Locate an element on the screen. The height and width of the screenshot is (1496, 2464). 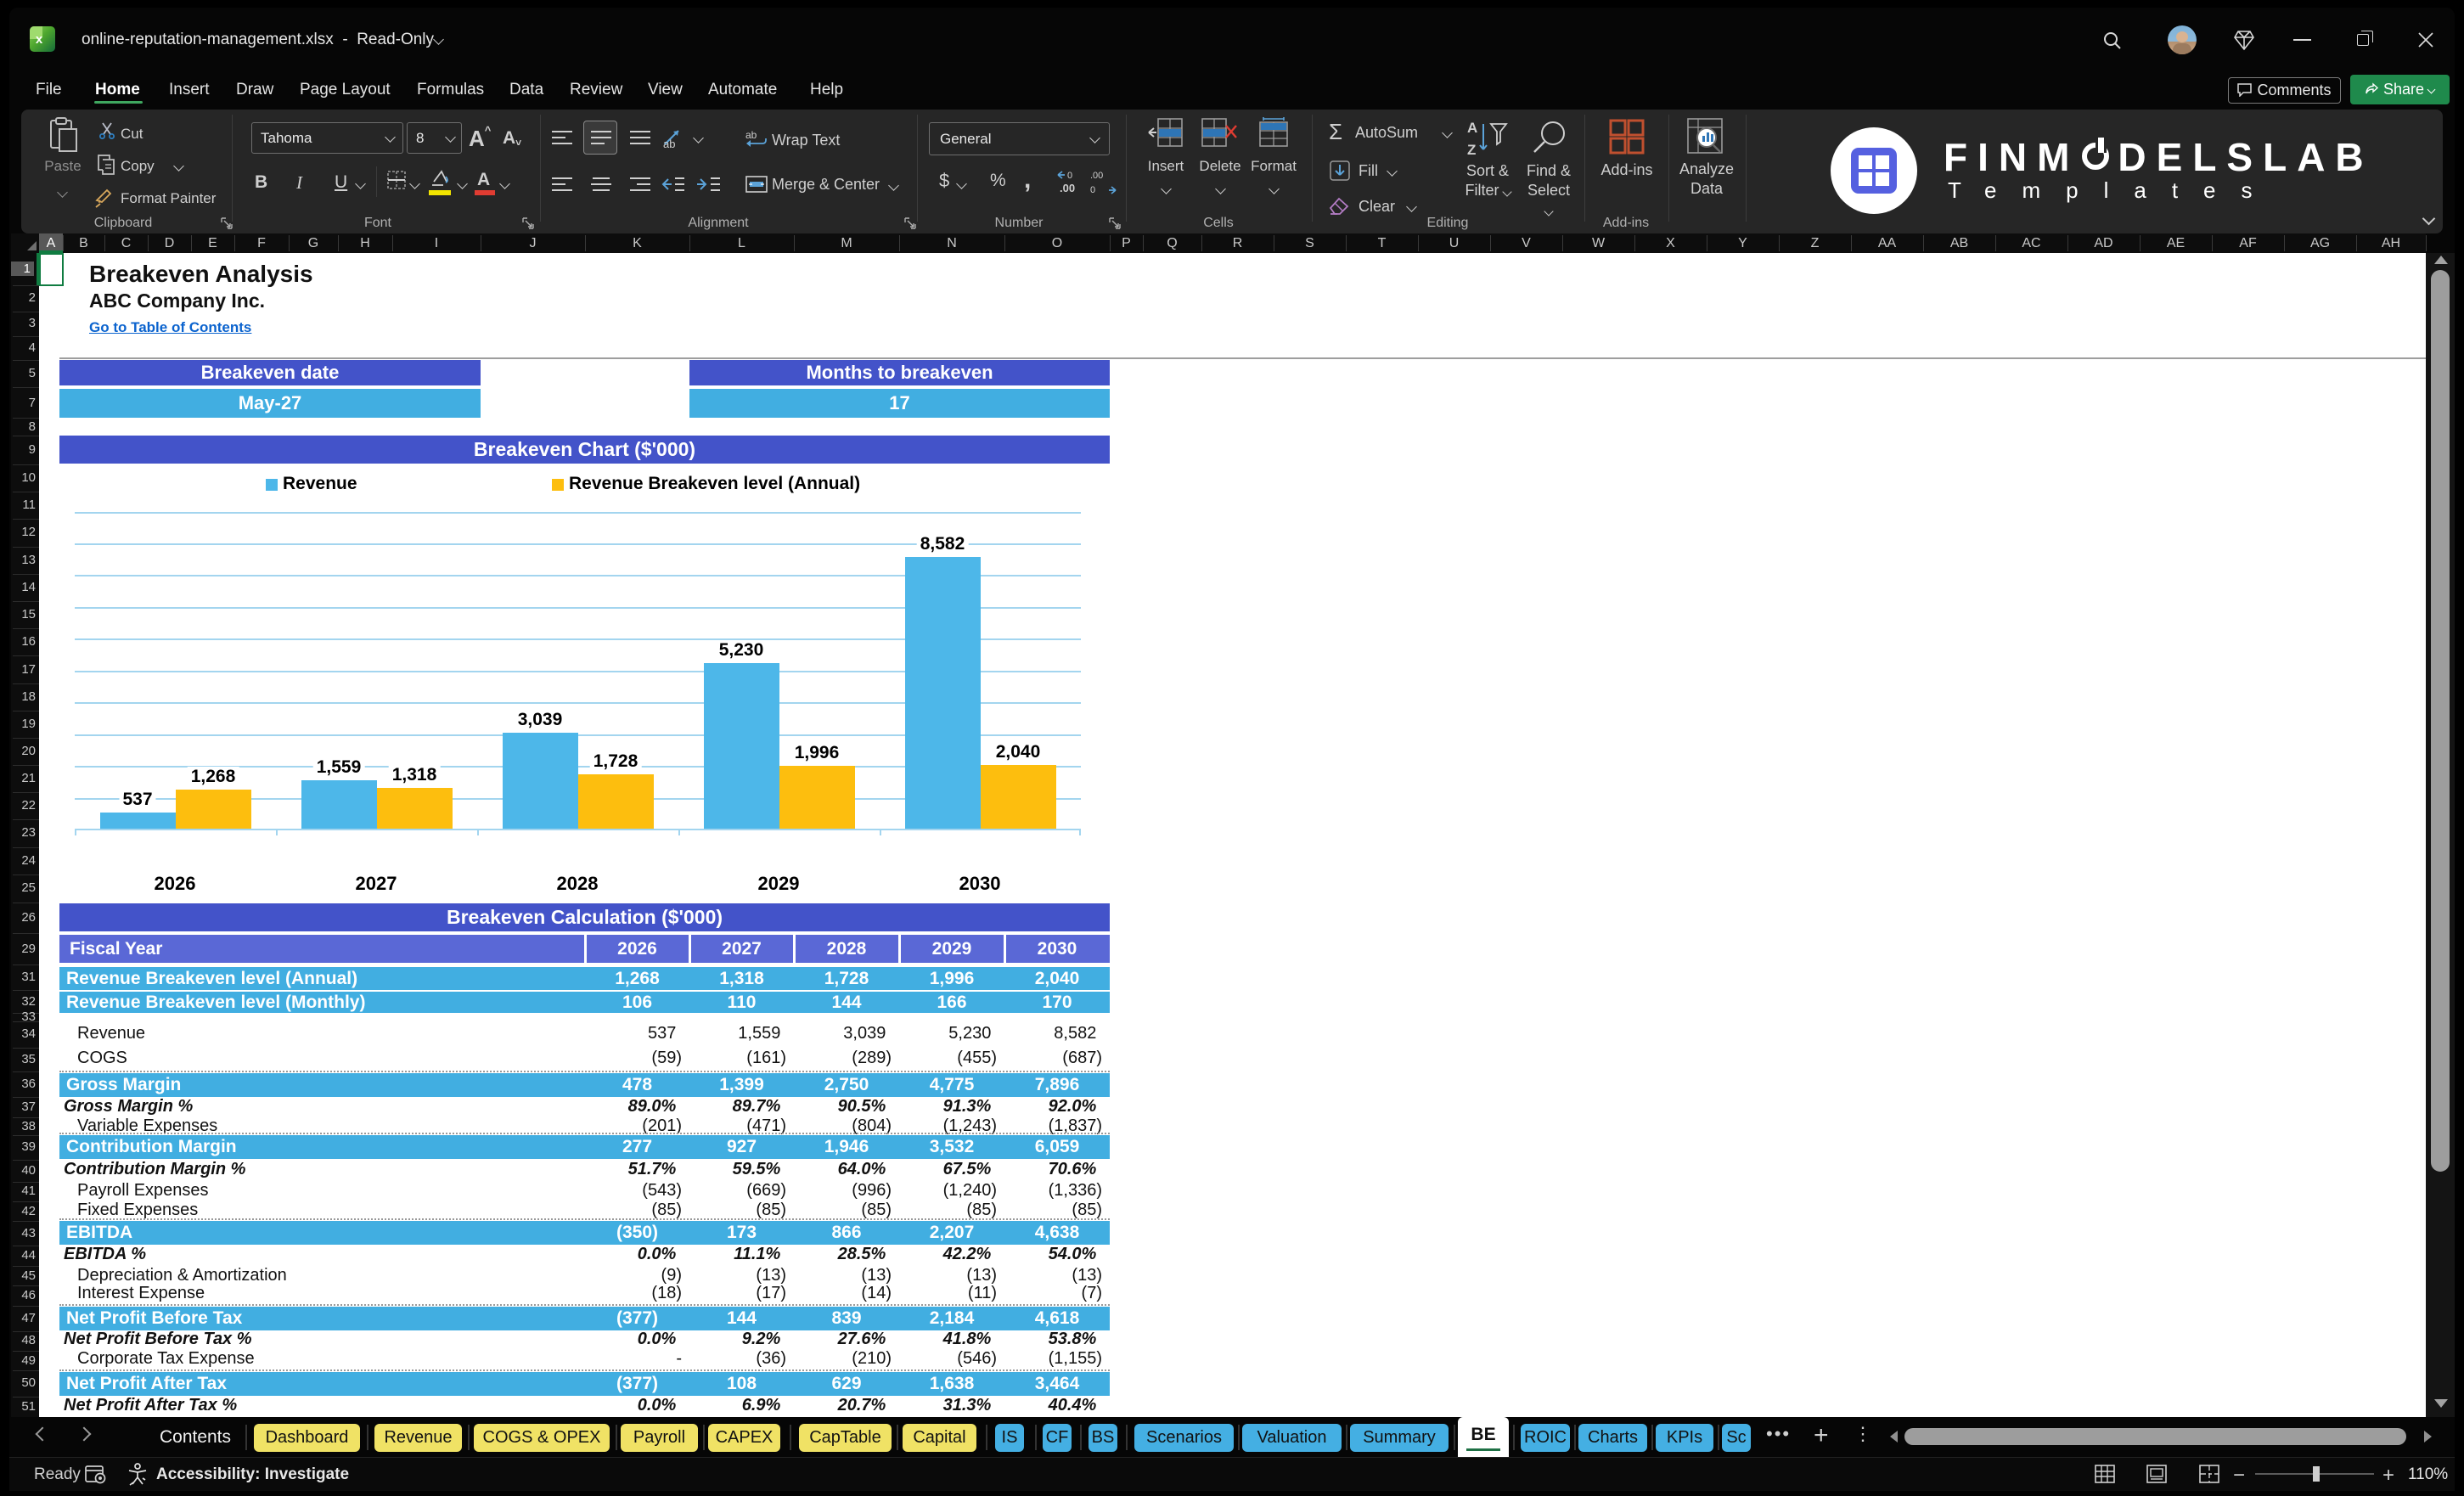
svg-text: Z is located at coordinates (1471, 150).